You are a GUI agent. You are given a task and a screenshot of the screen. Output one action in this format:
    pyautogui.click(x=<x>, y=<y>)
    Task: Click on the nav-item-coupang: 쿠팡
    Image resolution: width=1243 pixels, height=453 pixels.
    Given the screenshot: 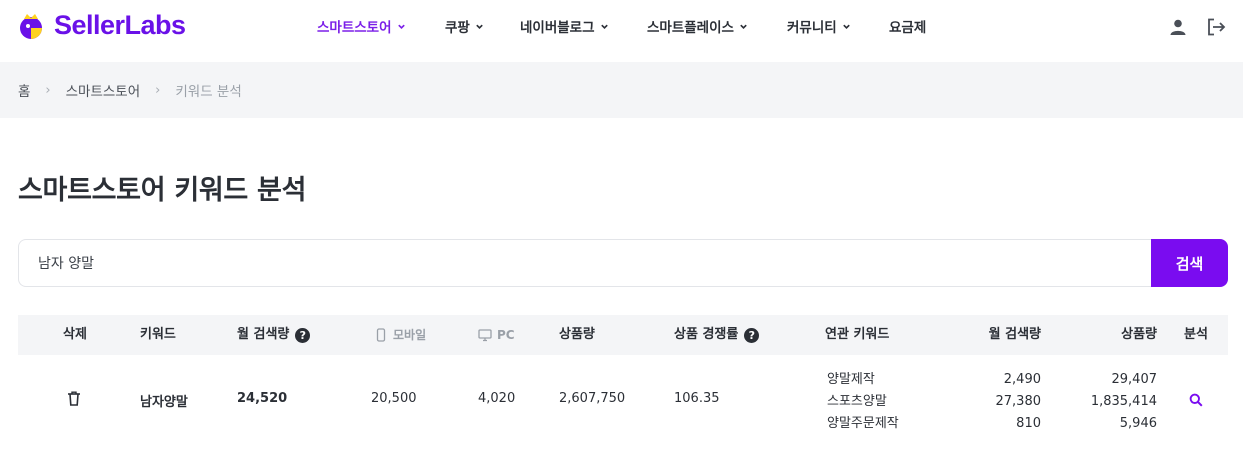 What is the action you would take?
    pyautogui.click(x=464, y=26)
    